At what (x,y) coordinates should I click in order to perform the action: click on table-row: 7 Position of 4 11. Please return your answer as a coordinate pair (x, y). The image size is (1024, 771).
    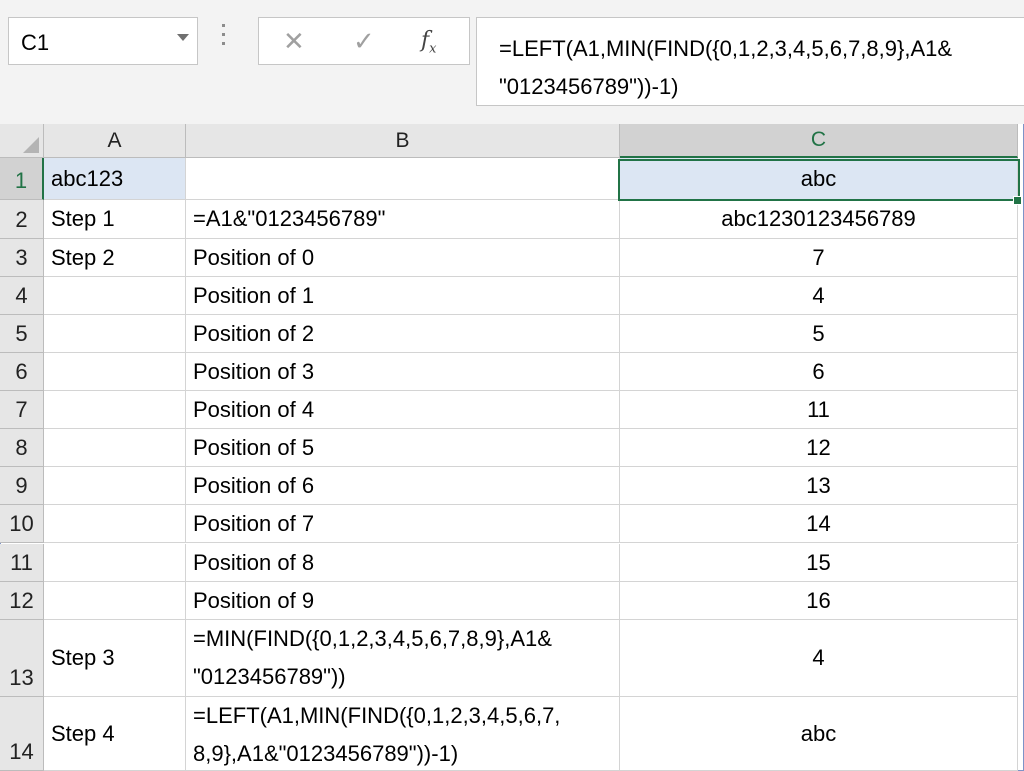
    Looking at the image, I should click on (512, 410).